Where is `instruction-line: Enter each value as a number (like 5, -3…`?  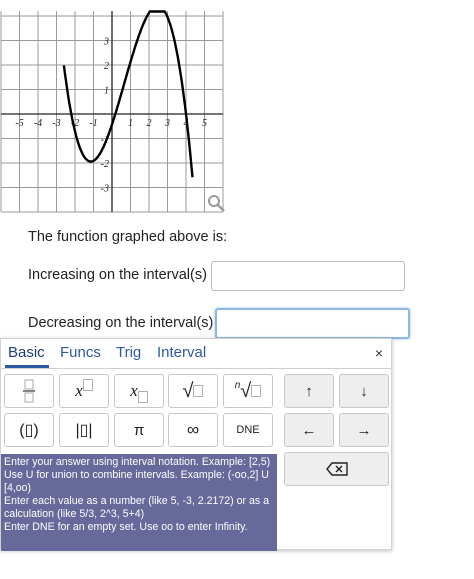
instruction-line: Enter each value as a number (like 5, -3… is located at coordinates (138, 507).